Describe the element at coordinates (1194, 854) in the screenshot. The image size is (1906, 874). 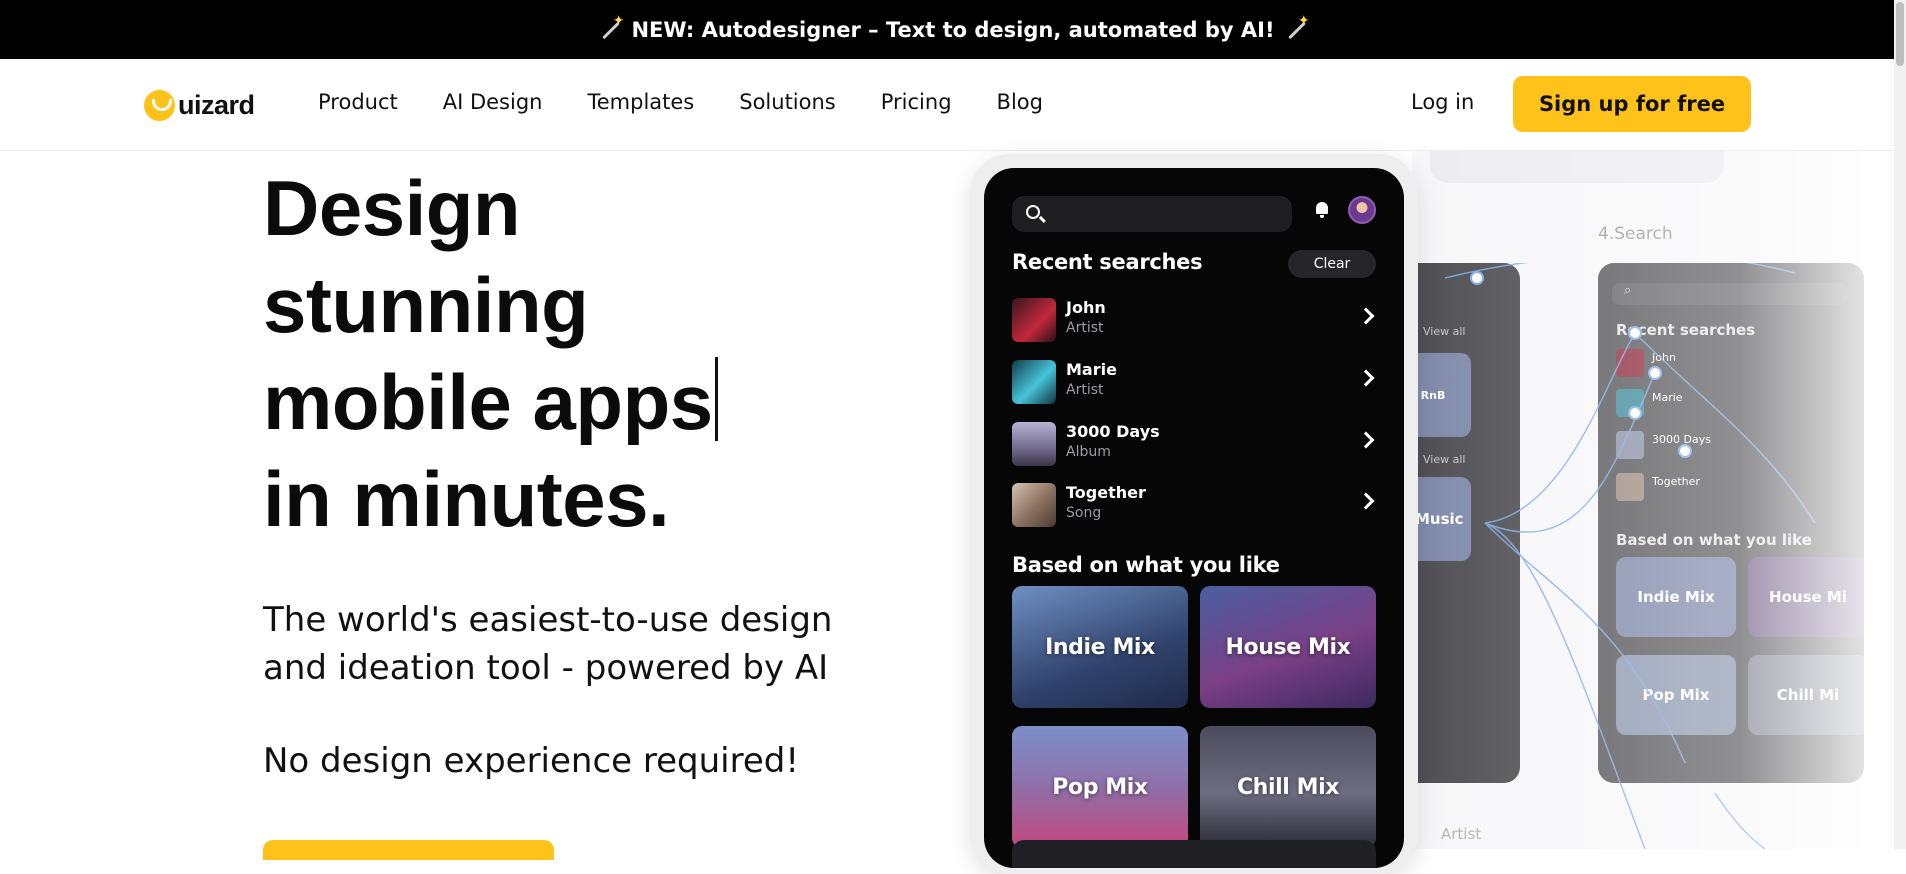
I see `now-playing-bar` at that location.